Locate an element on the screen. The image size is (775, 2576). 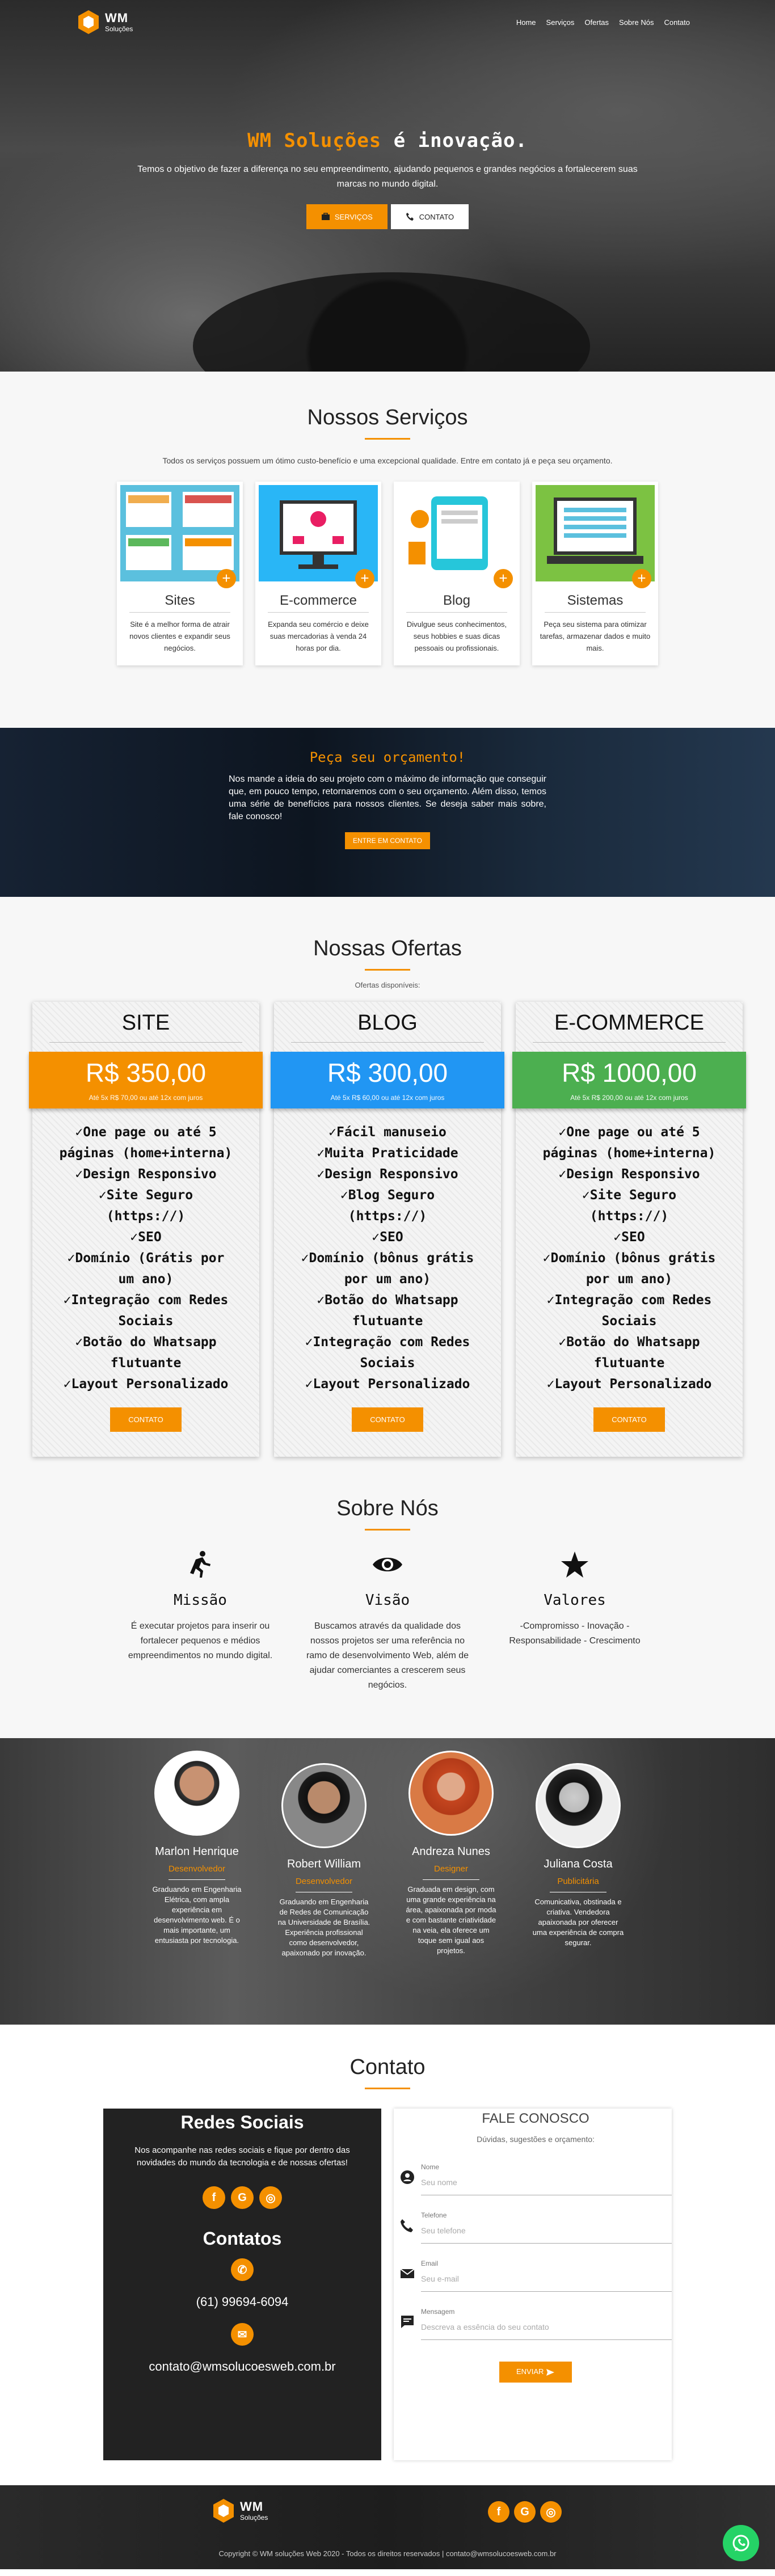
brand-tagline: Soluções is located at coordinates (119, 29).